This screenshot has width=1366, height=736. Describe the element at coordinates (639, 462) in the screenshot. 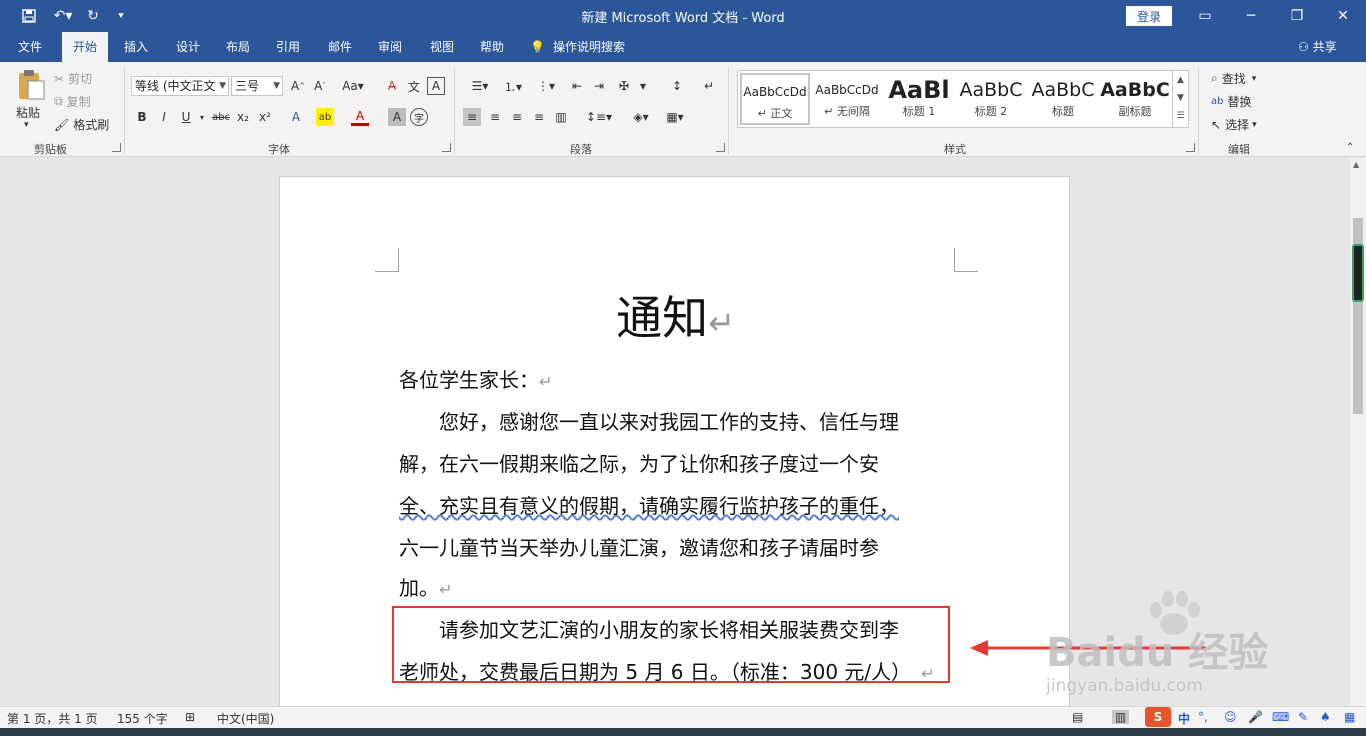

I see `body-line: 解，在六一假期来临之际，为了让你和孩子度过一个安` at that location.